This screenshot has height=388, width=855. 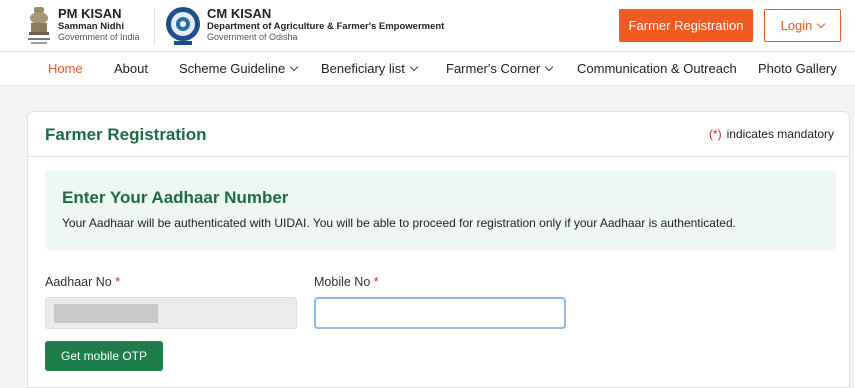 What do you see at coordinates (440, 313) in the screenshot?
I see `mobile-field` at bounding box center [440, 313].